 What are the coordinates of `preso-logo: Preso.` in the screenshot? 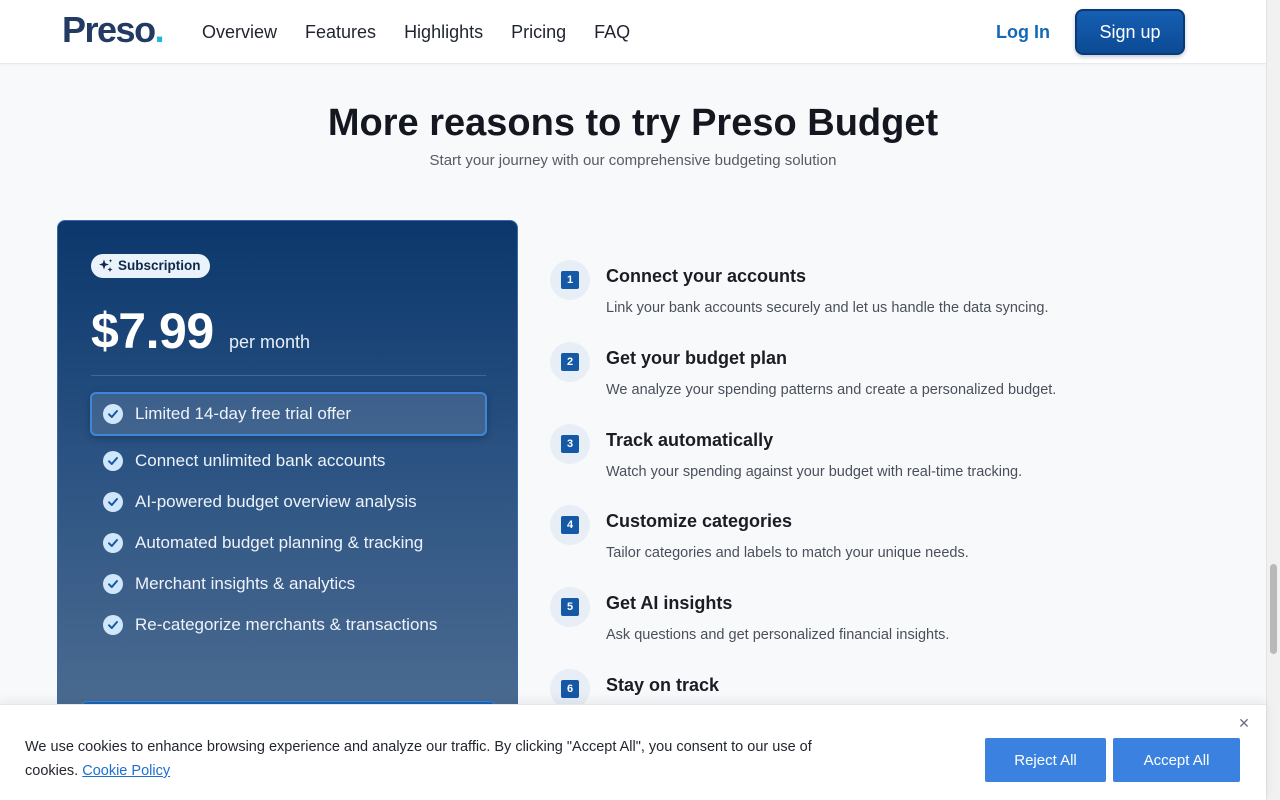 It's located at (113, 30).